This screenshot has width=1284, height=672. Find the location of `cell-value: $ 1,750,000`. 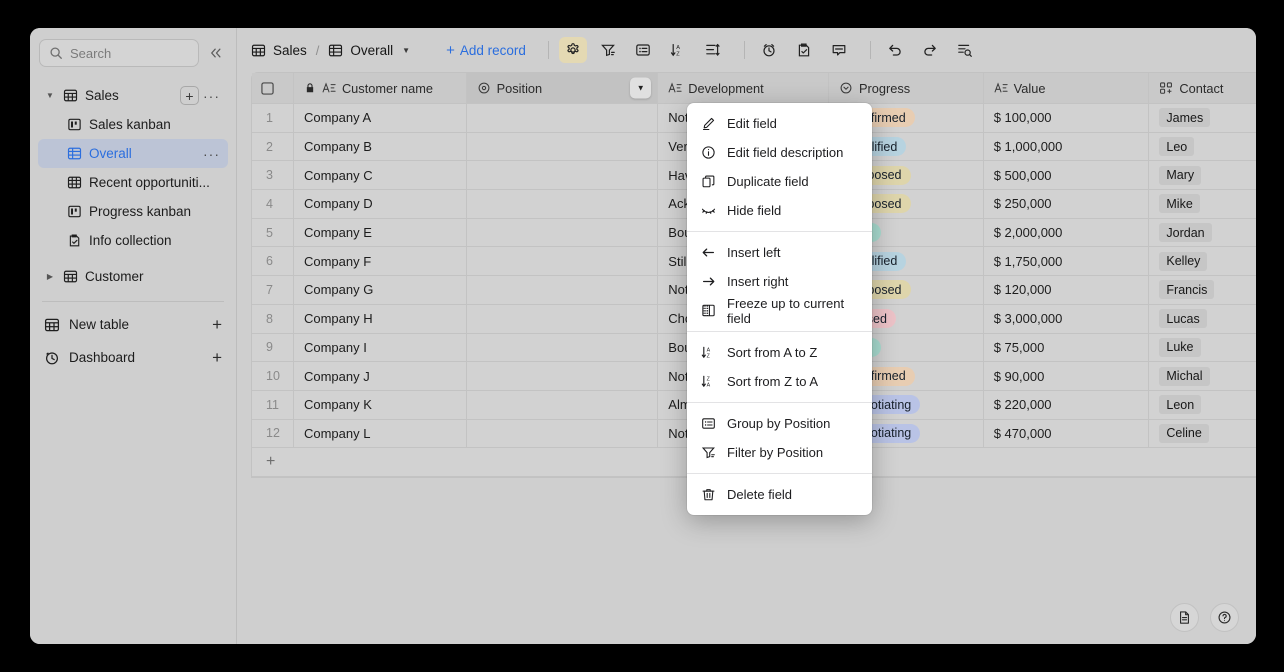

cell-value: $ 1,750,000 is located at coordinates (1066, 262).